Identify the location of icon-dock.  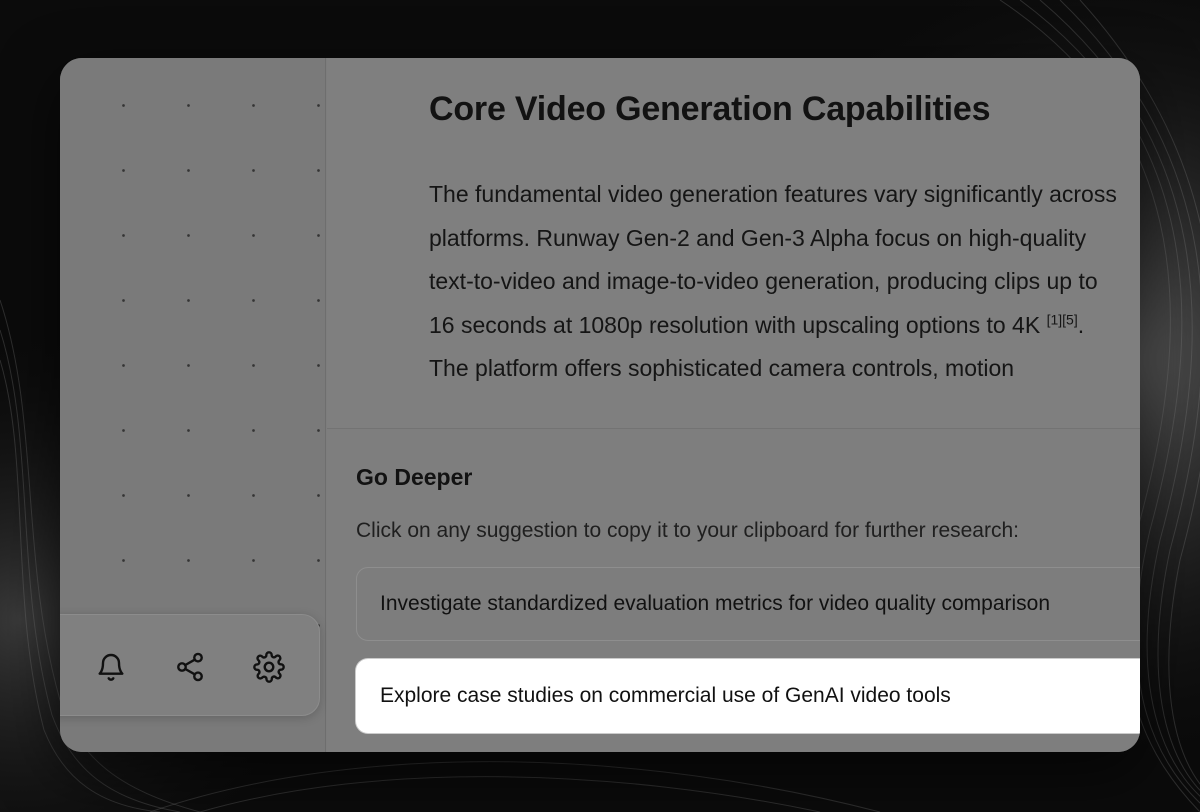
(190, 665).